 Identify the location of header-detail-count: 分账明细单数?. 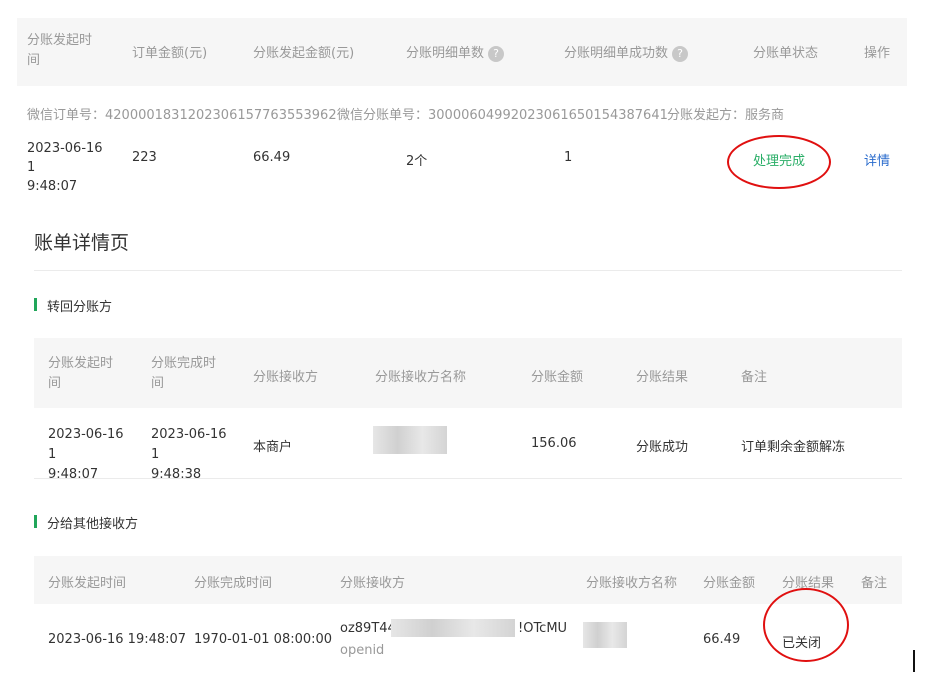
(455, 52).